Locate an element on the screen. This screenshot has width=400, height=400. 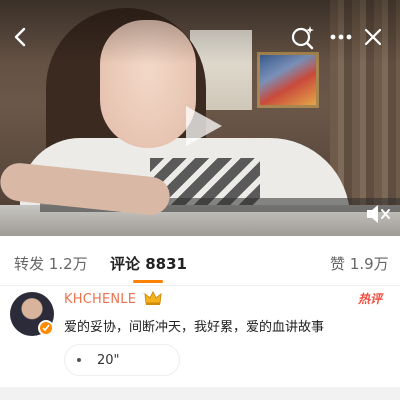
comment-label: 评论 is located at coordinates (125, 264).